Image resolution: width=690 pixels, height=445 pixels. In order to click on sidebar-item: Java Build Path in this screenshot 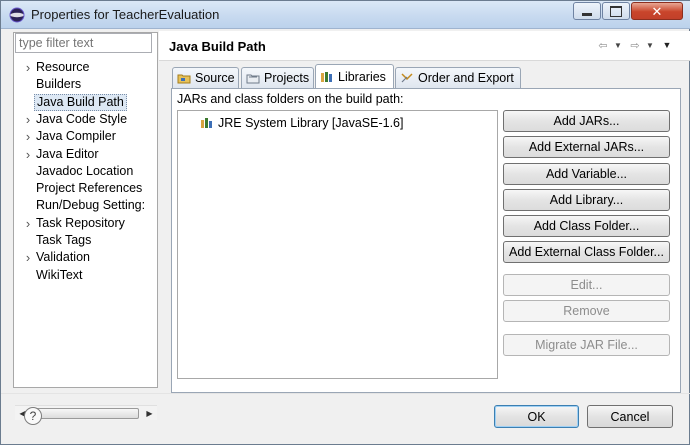, I will do `click(85, 102)`.